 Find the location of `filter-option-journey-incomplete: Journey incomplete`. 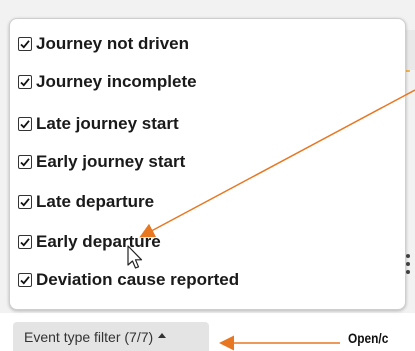

filter-option-journey-incomplete: Journey incomplete is located at coordinates (107, 82).